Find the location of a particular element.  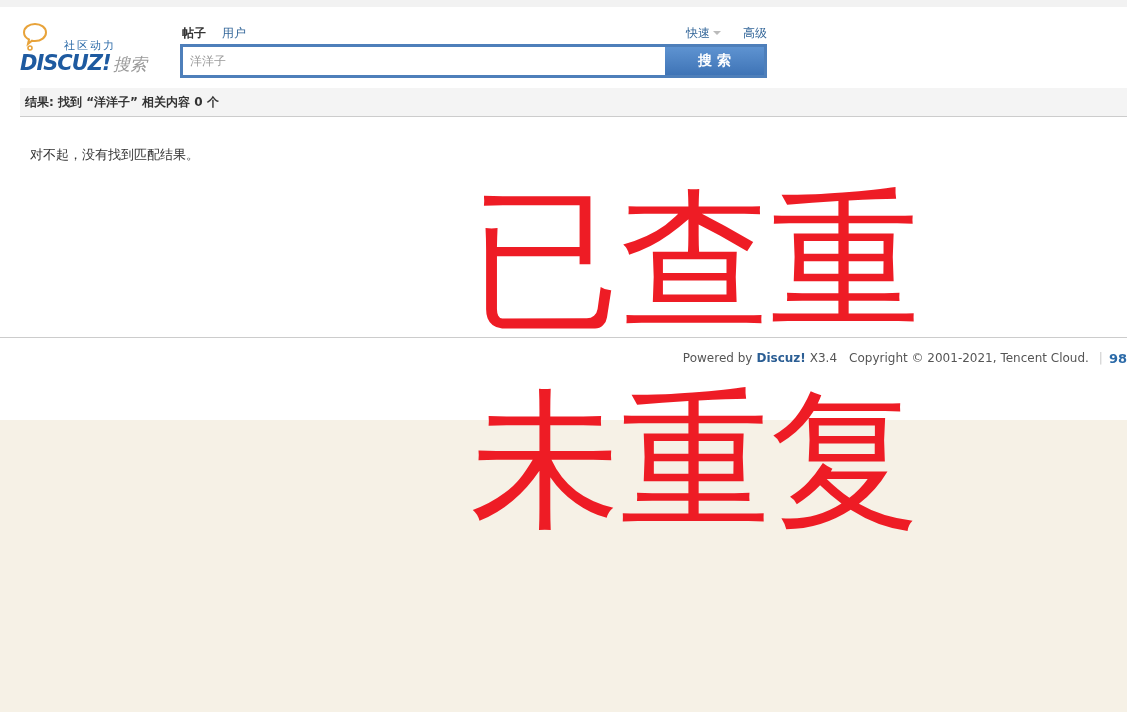

no-results-message: 对不起，没有找到匹配结果。 is located at coordinates (115, 155).